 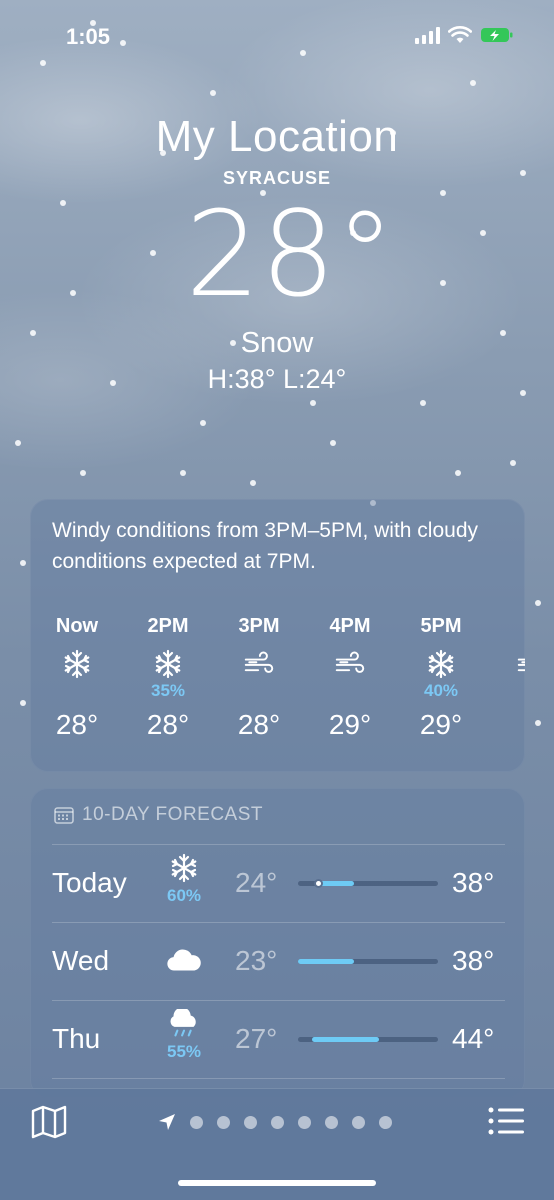 I want to click on hour-column: 6 2, so click(x=508, y=686).